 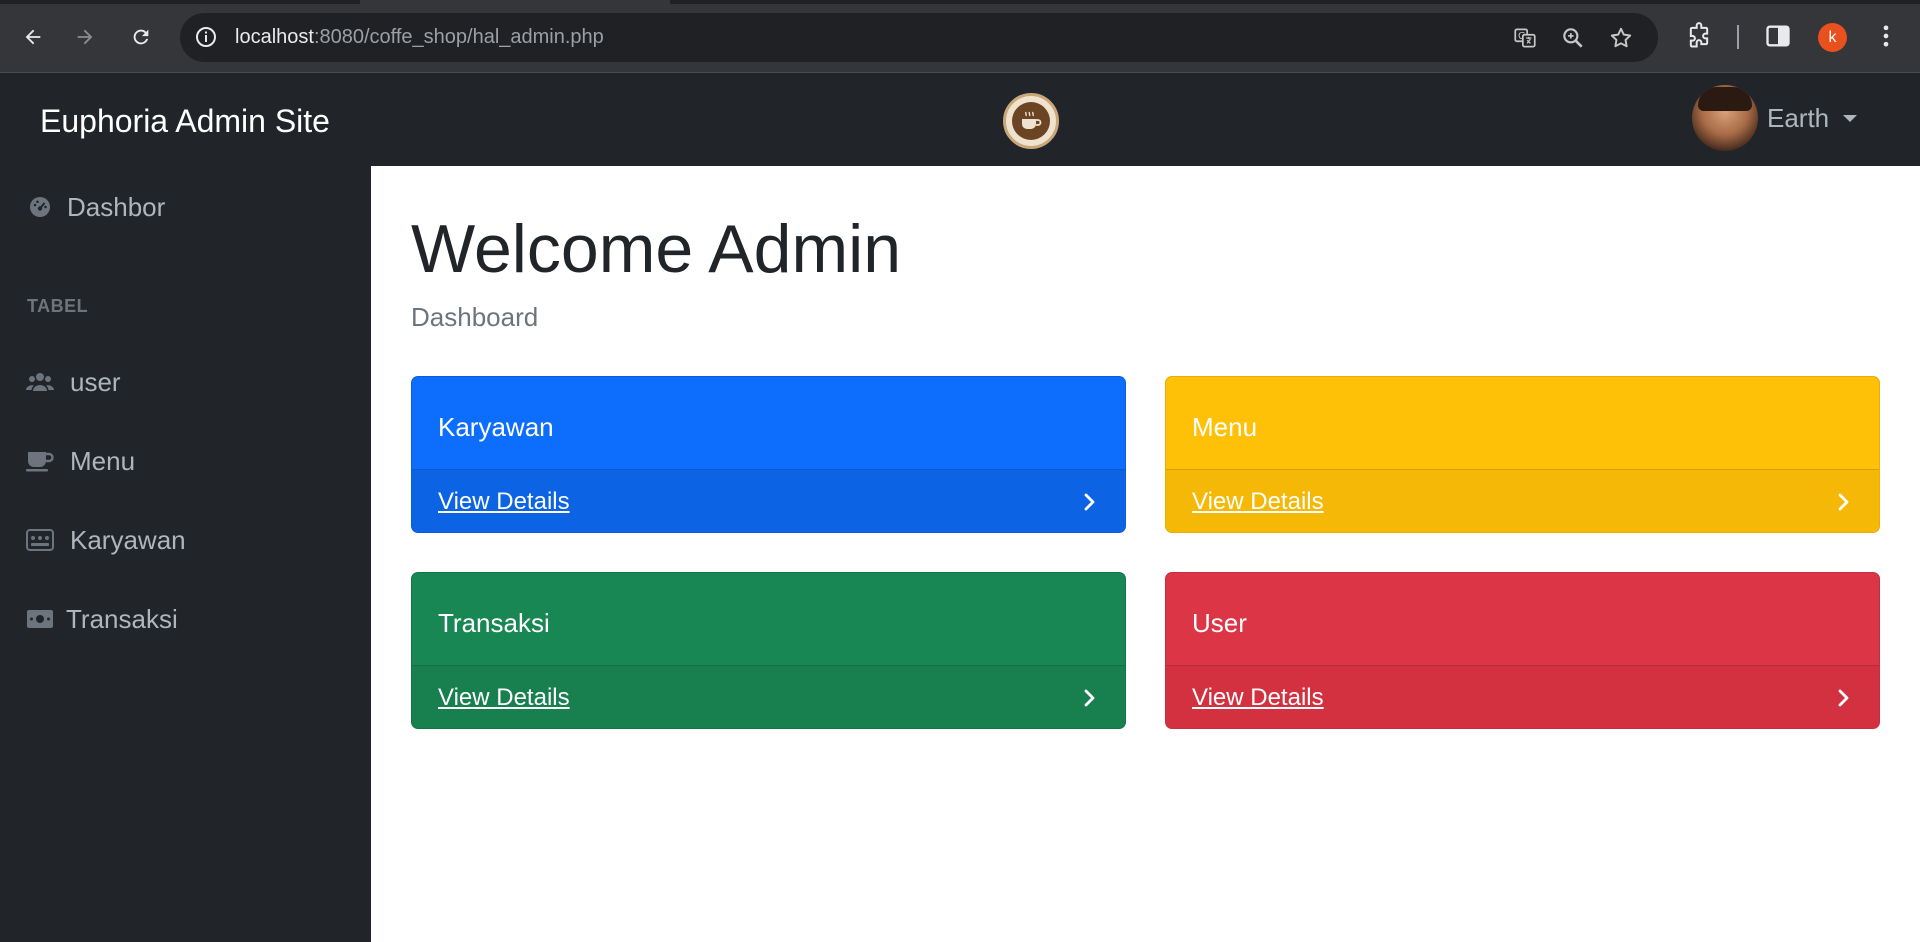 What do you see at coordinates (95, 381) in the screenshot?
I see `sidebar-item-label: user` at bounding box center [95, 381].